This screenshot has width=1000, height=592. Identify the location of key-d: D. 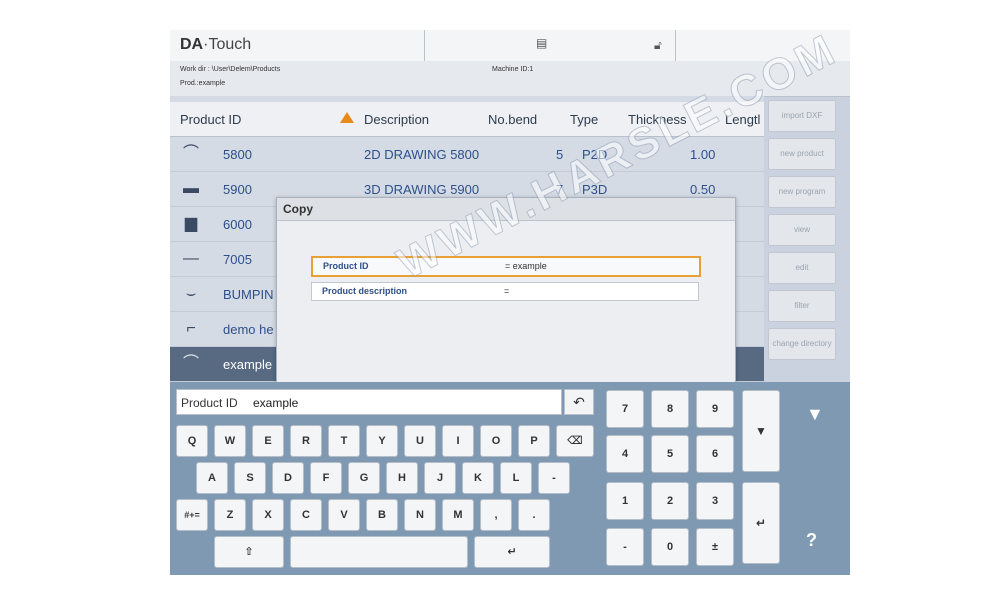
(288, 478).